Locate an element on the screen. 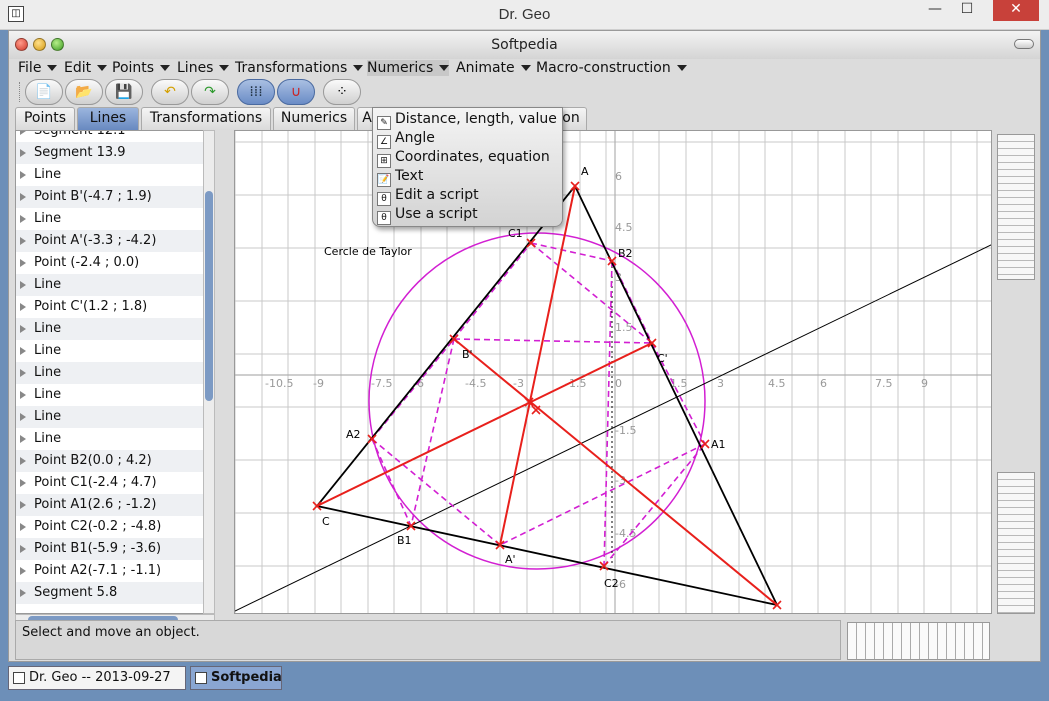  x-tick-label: -4.5 is located at coordinates (475, 383).